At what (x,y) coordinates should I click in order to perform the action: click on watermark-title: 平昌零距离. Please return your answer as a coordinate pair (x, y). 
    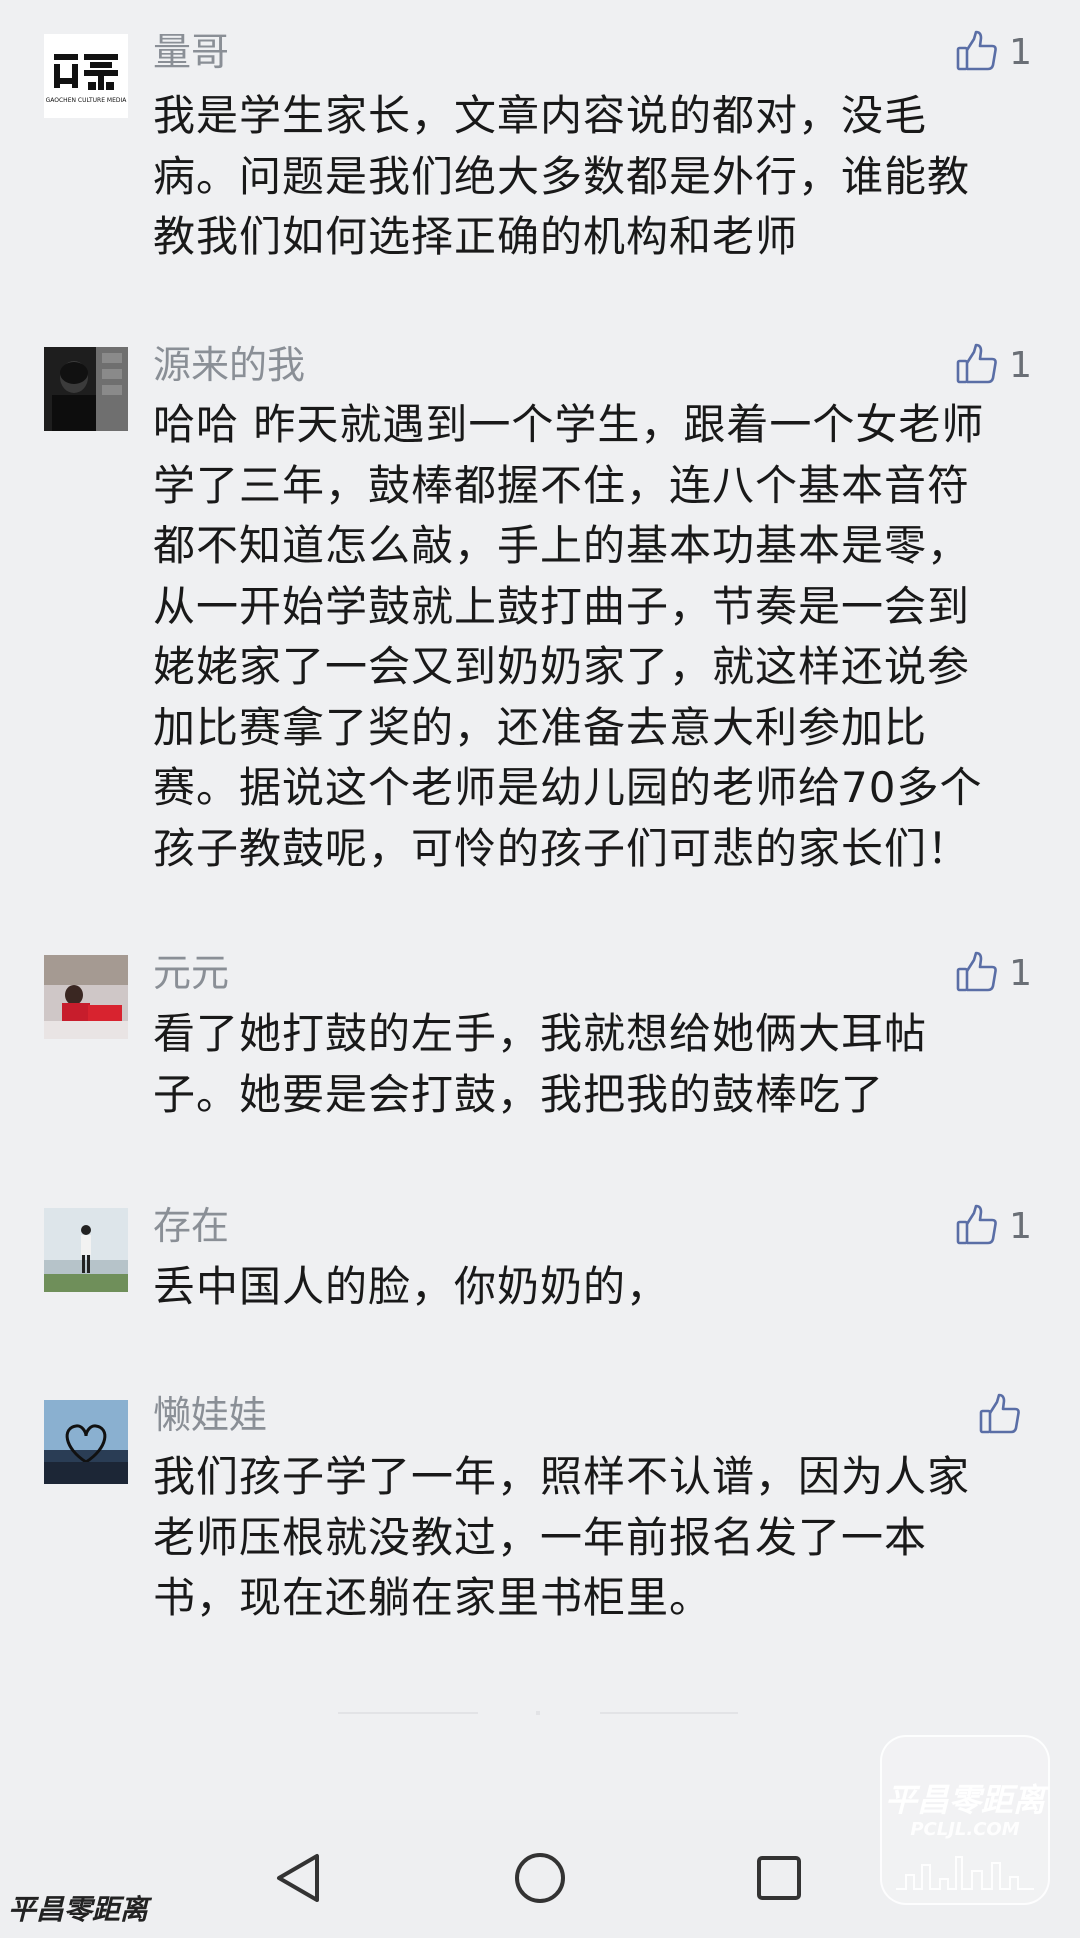
    Looking at the image, I should click on (964, 1800).